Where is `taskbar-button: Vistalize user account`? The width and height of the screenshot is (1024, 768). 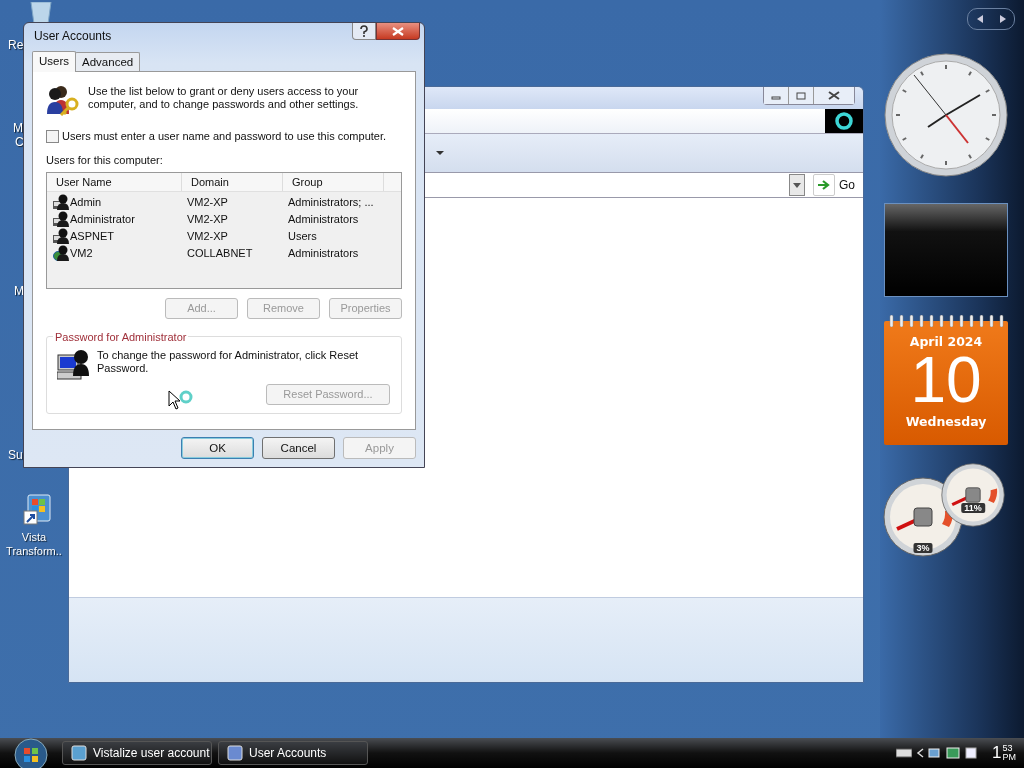
taskbar-button: Vistalize user account is located at coordinates (137, 753).